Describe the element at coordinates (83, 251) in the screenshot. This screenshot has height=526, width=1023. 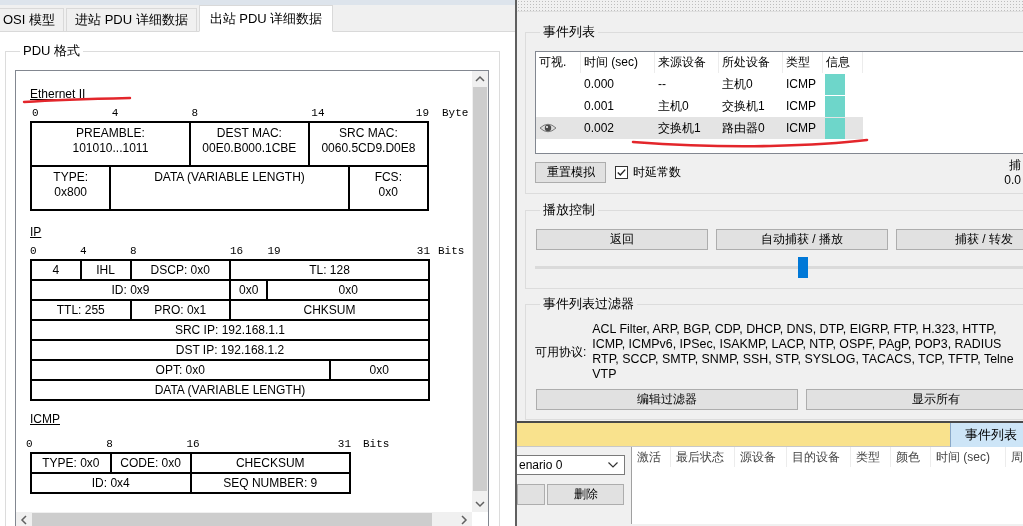
I see `ruler-label: 4` at that location.